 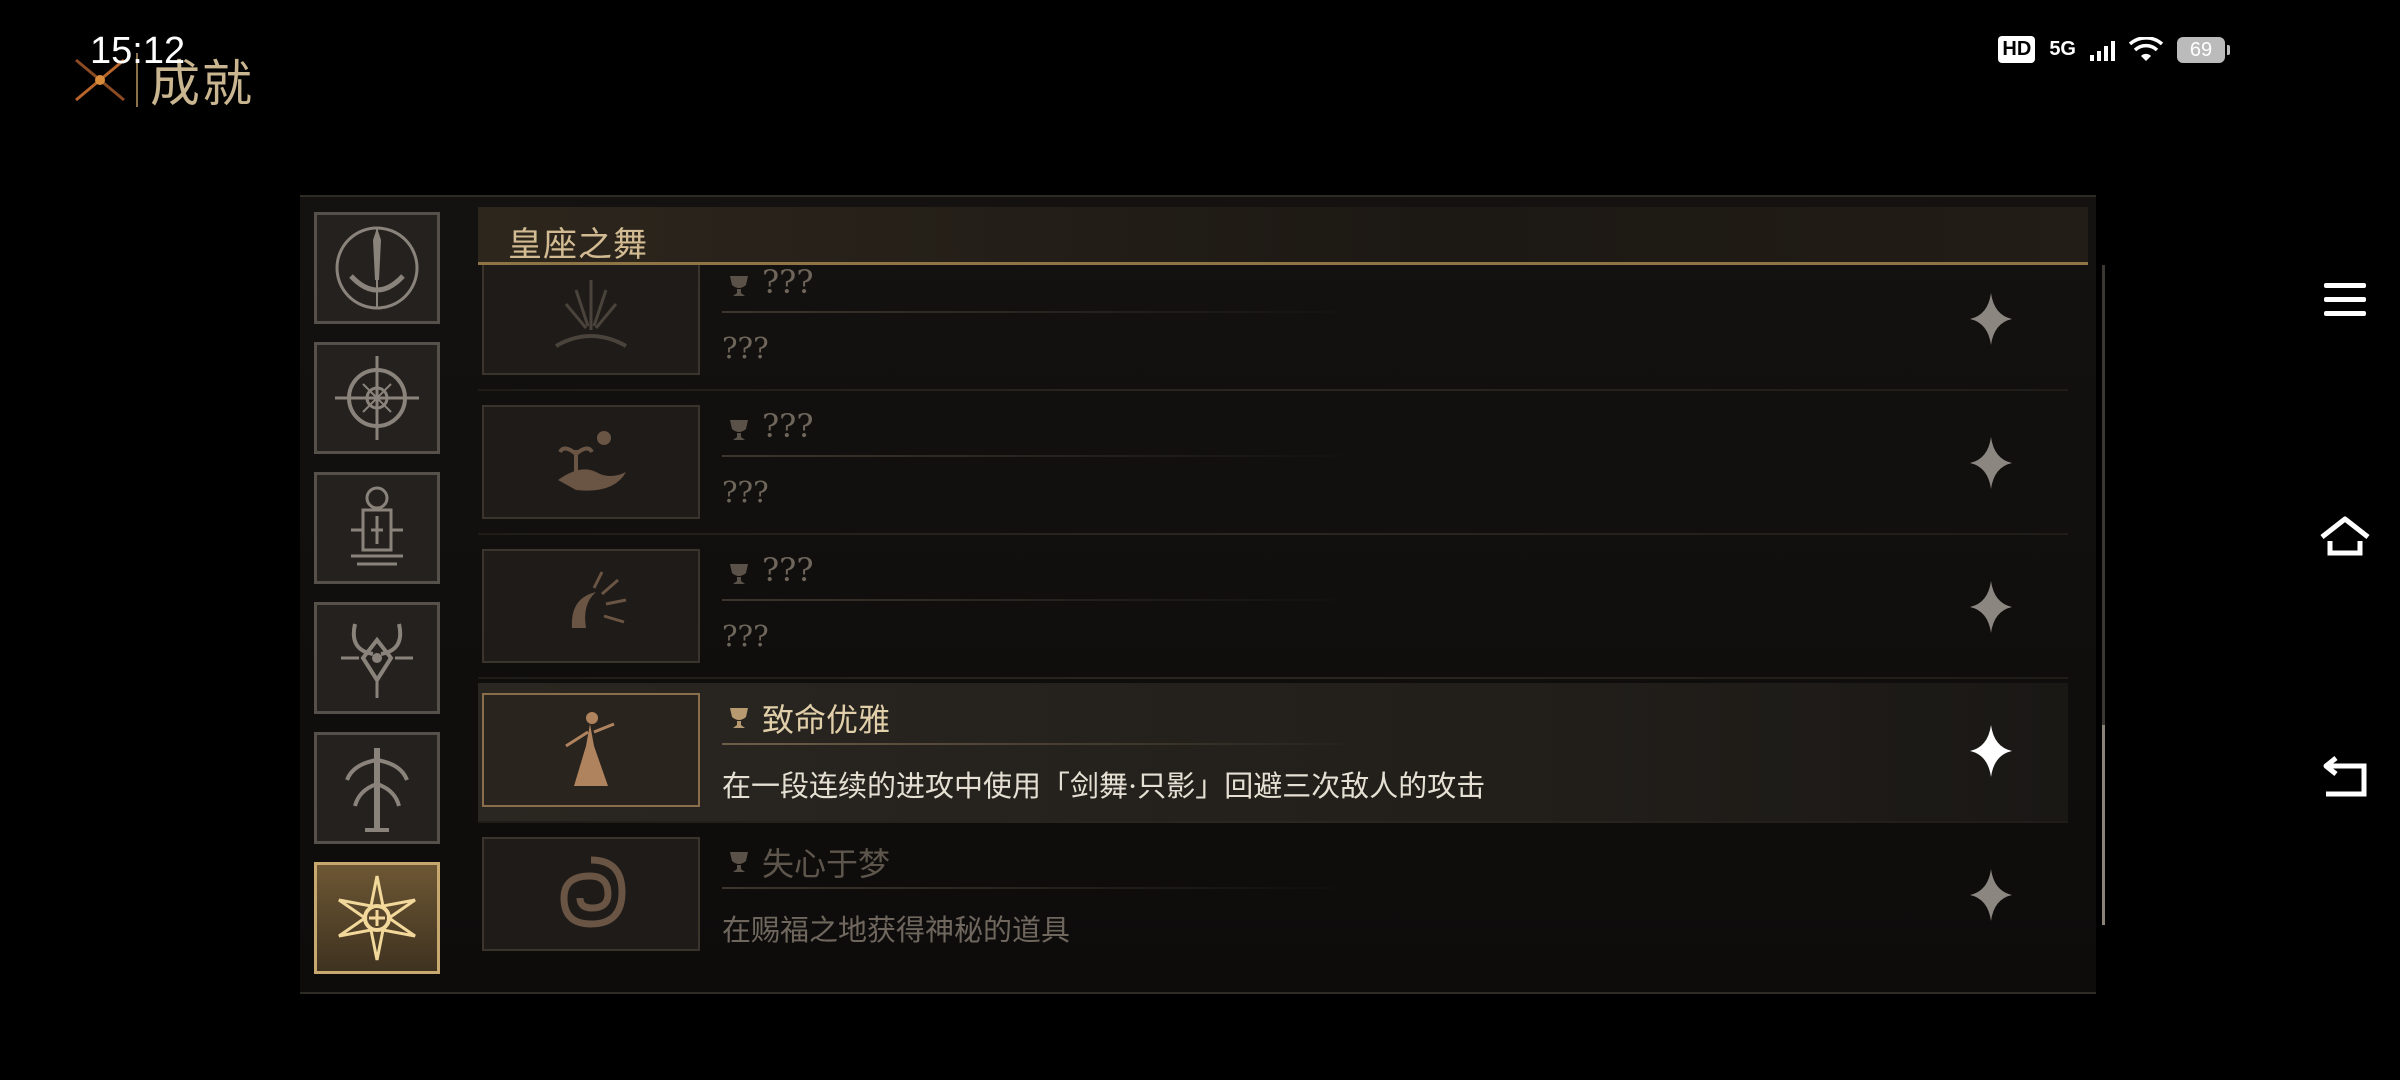 I want to click on back-button, so click(x=2345, y=777).